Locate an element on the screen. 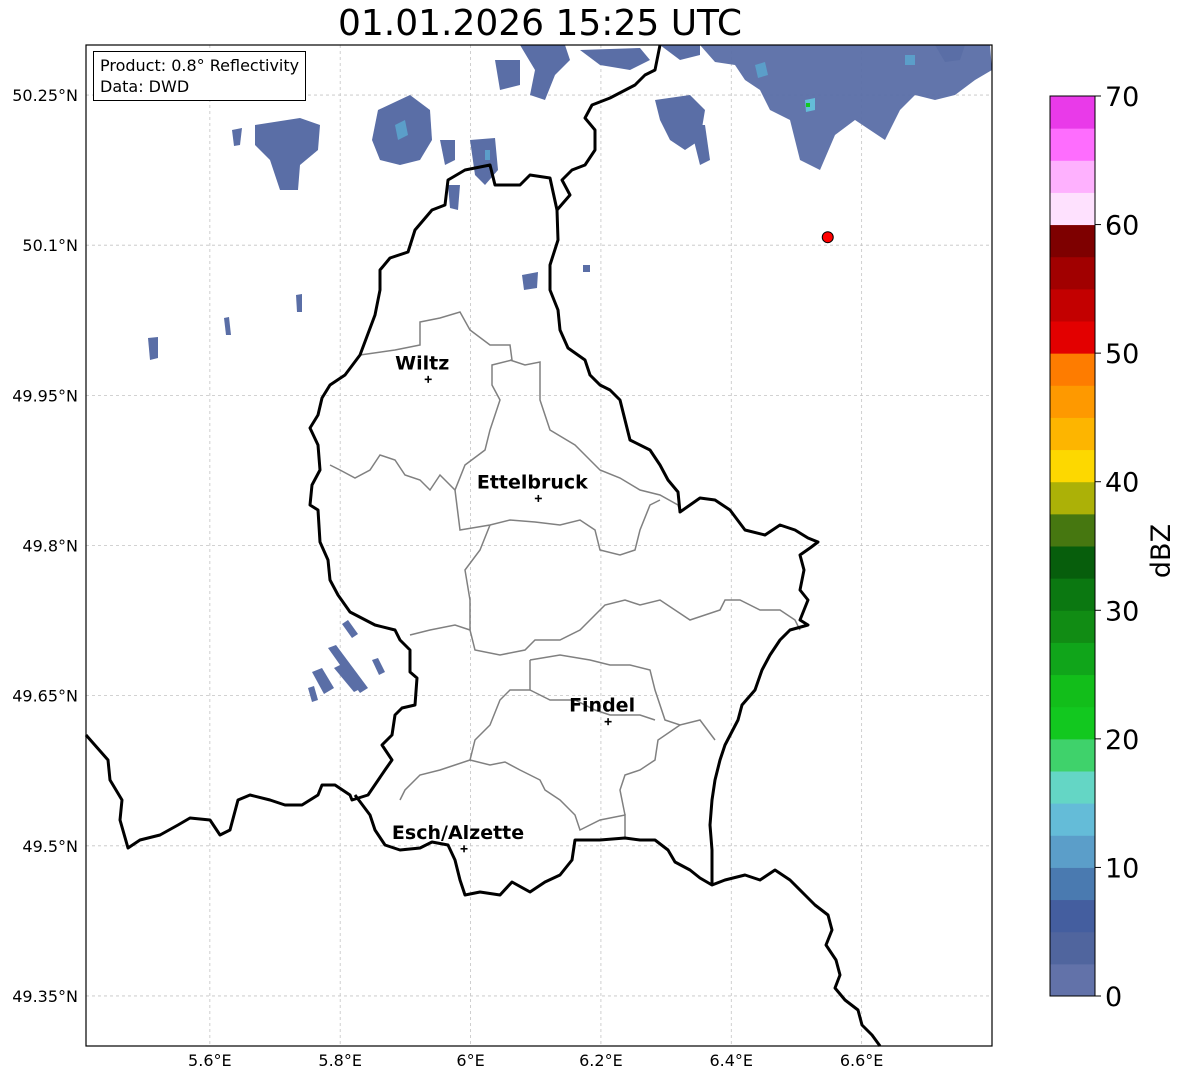 The image size is (1184, 1081). colorbar-tick-label: 70 is located at coordinates (1122, 97).